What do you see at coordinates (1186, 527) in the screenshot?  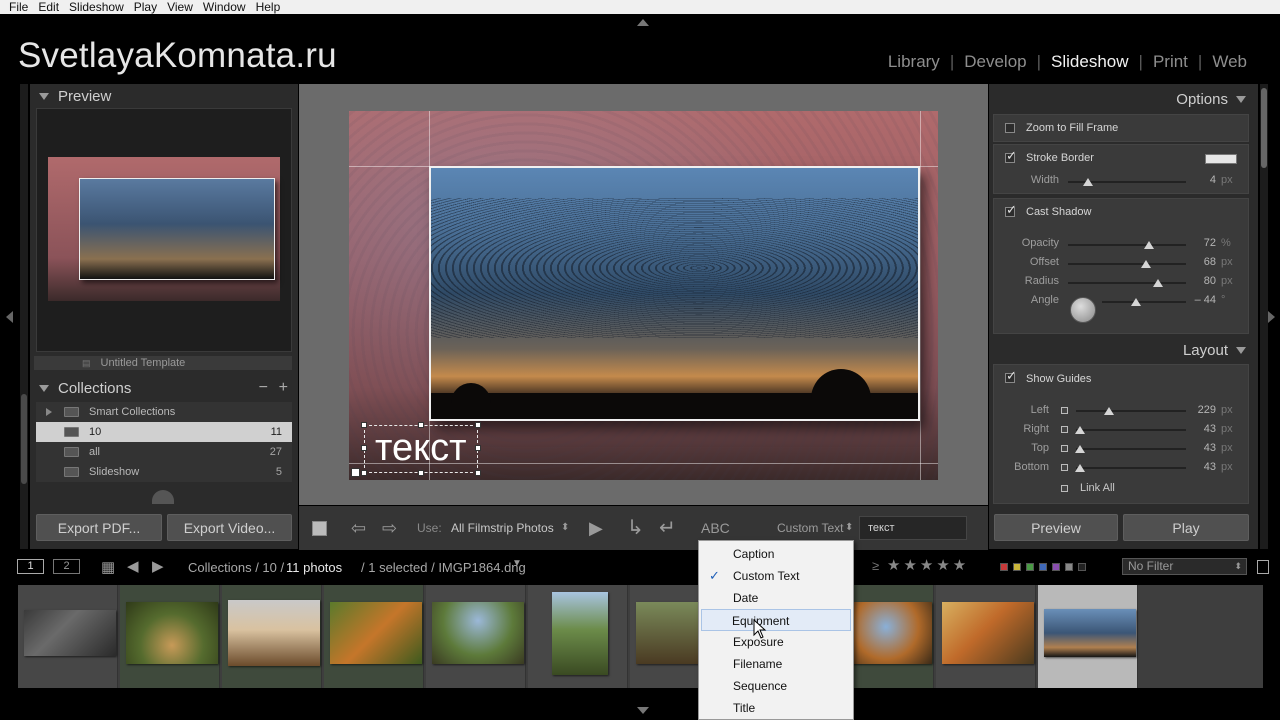 I see `play-button: Play` at bounding box center [1186, 527].